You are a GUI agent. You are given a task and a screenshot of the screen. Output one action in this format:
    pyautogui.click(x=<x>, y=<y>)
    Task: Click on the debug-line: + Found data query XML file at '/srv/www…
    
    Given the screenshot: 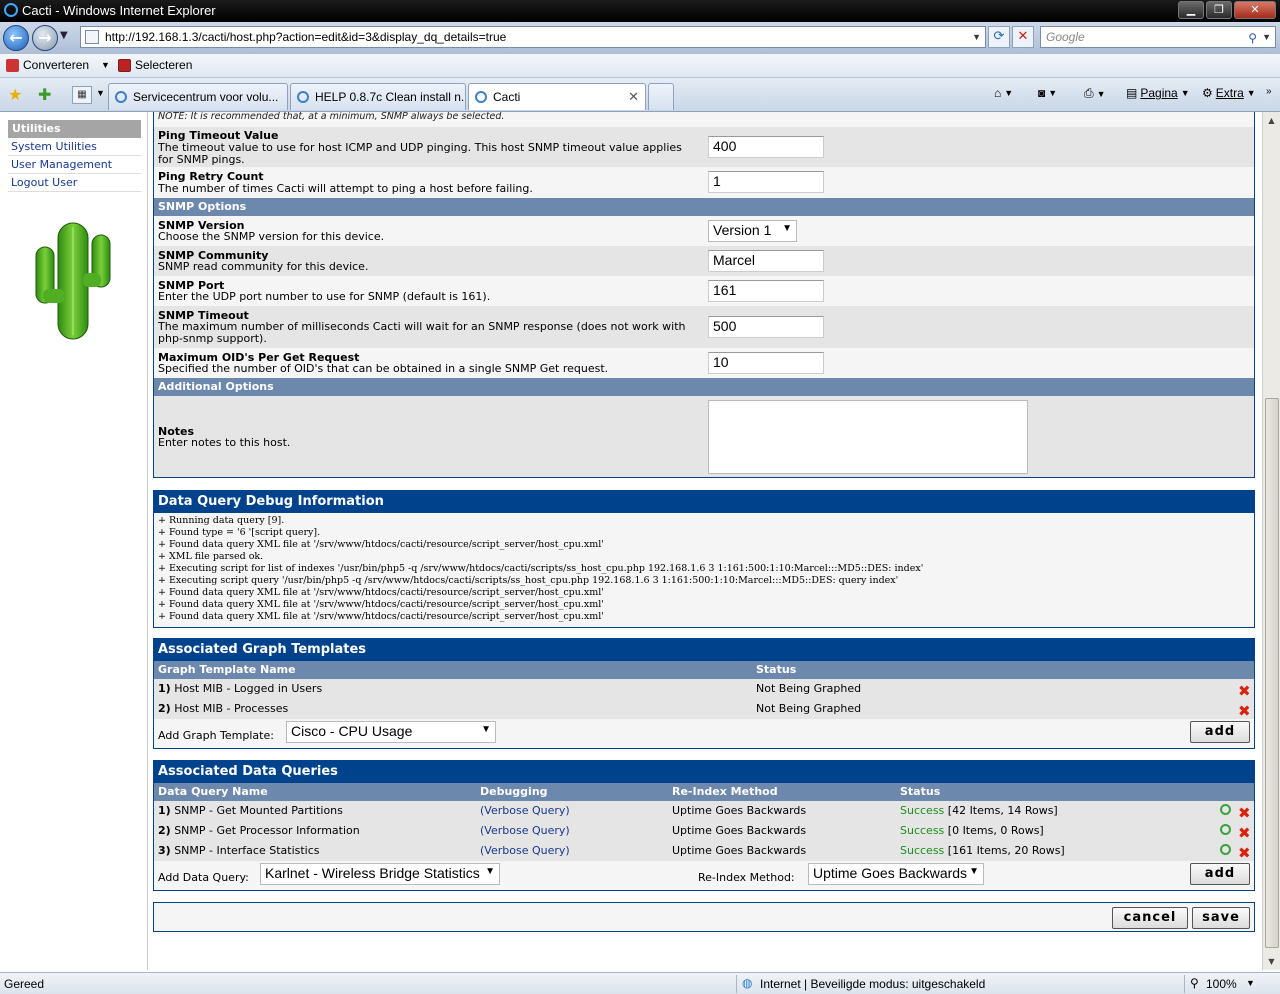 What is the action you would take?
    pyautogui.click(x=381, y=544)
    